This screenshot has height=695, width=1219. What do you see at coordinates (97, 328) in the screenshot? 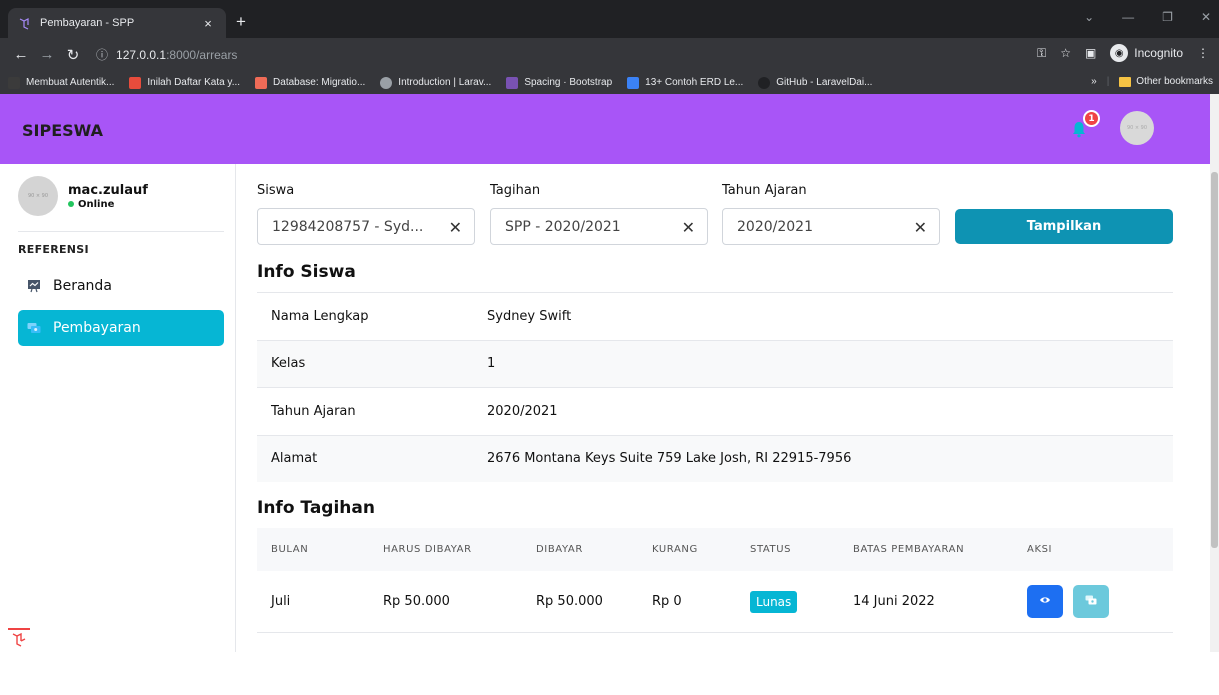
I see `sidebar-item-label: Pembayaran` at bounding box center [97, 328].